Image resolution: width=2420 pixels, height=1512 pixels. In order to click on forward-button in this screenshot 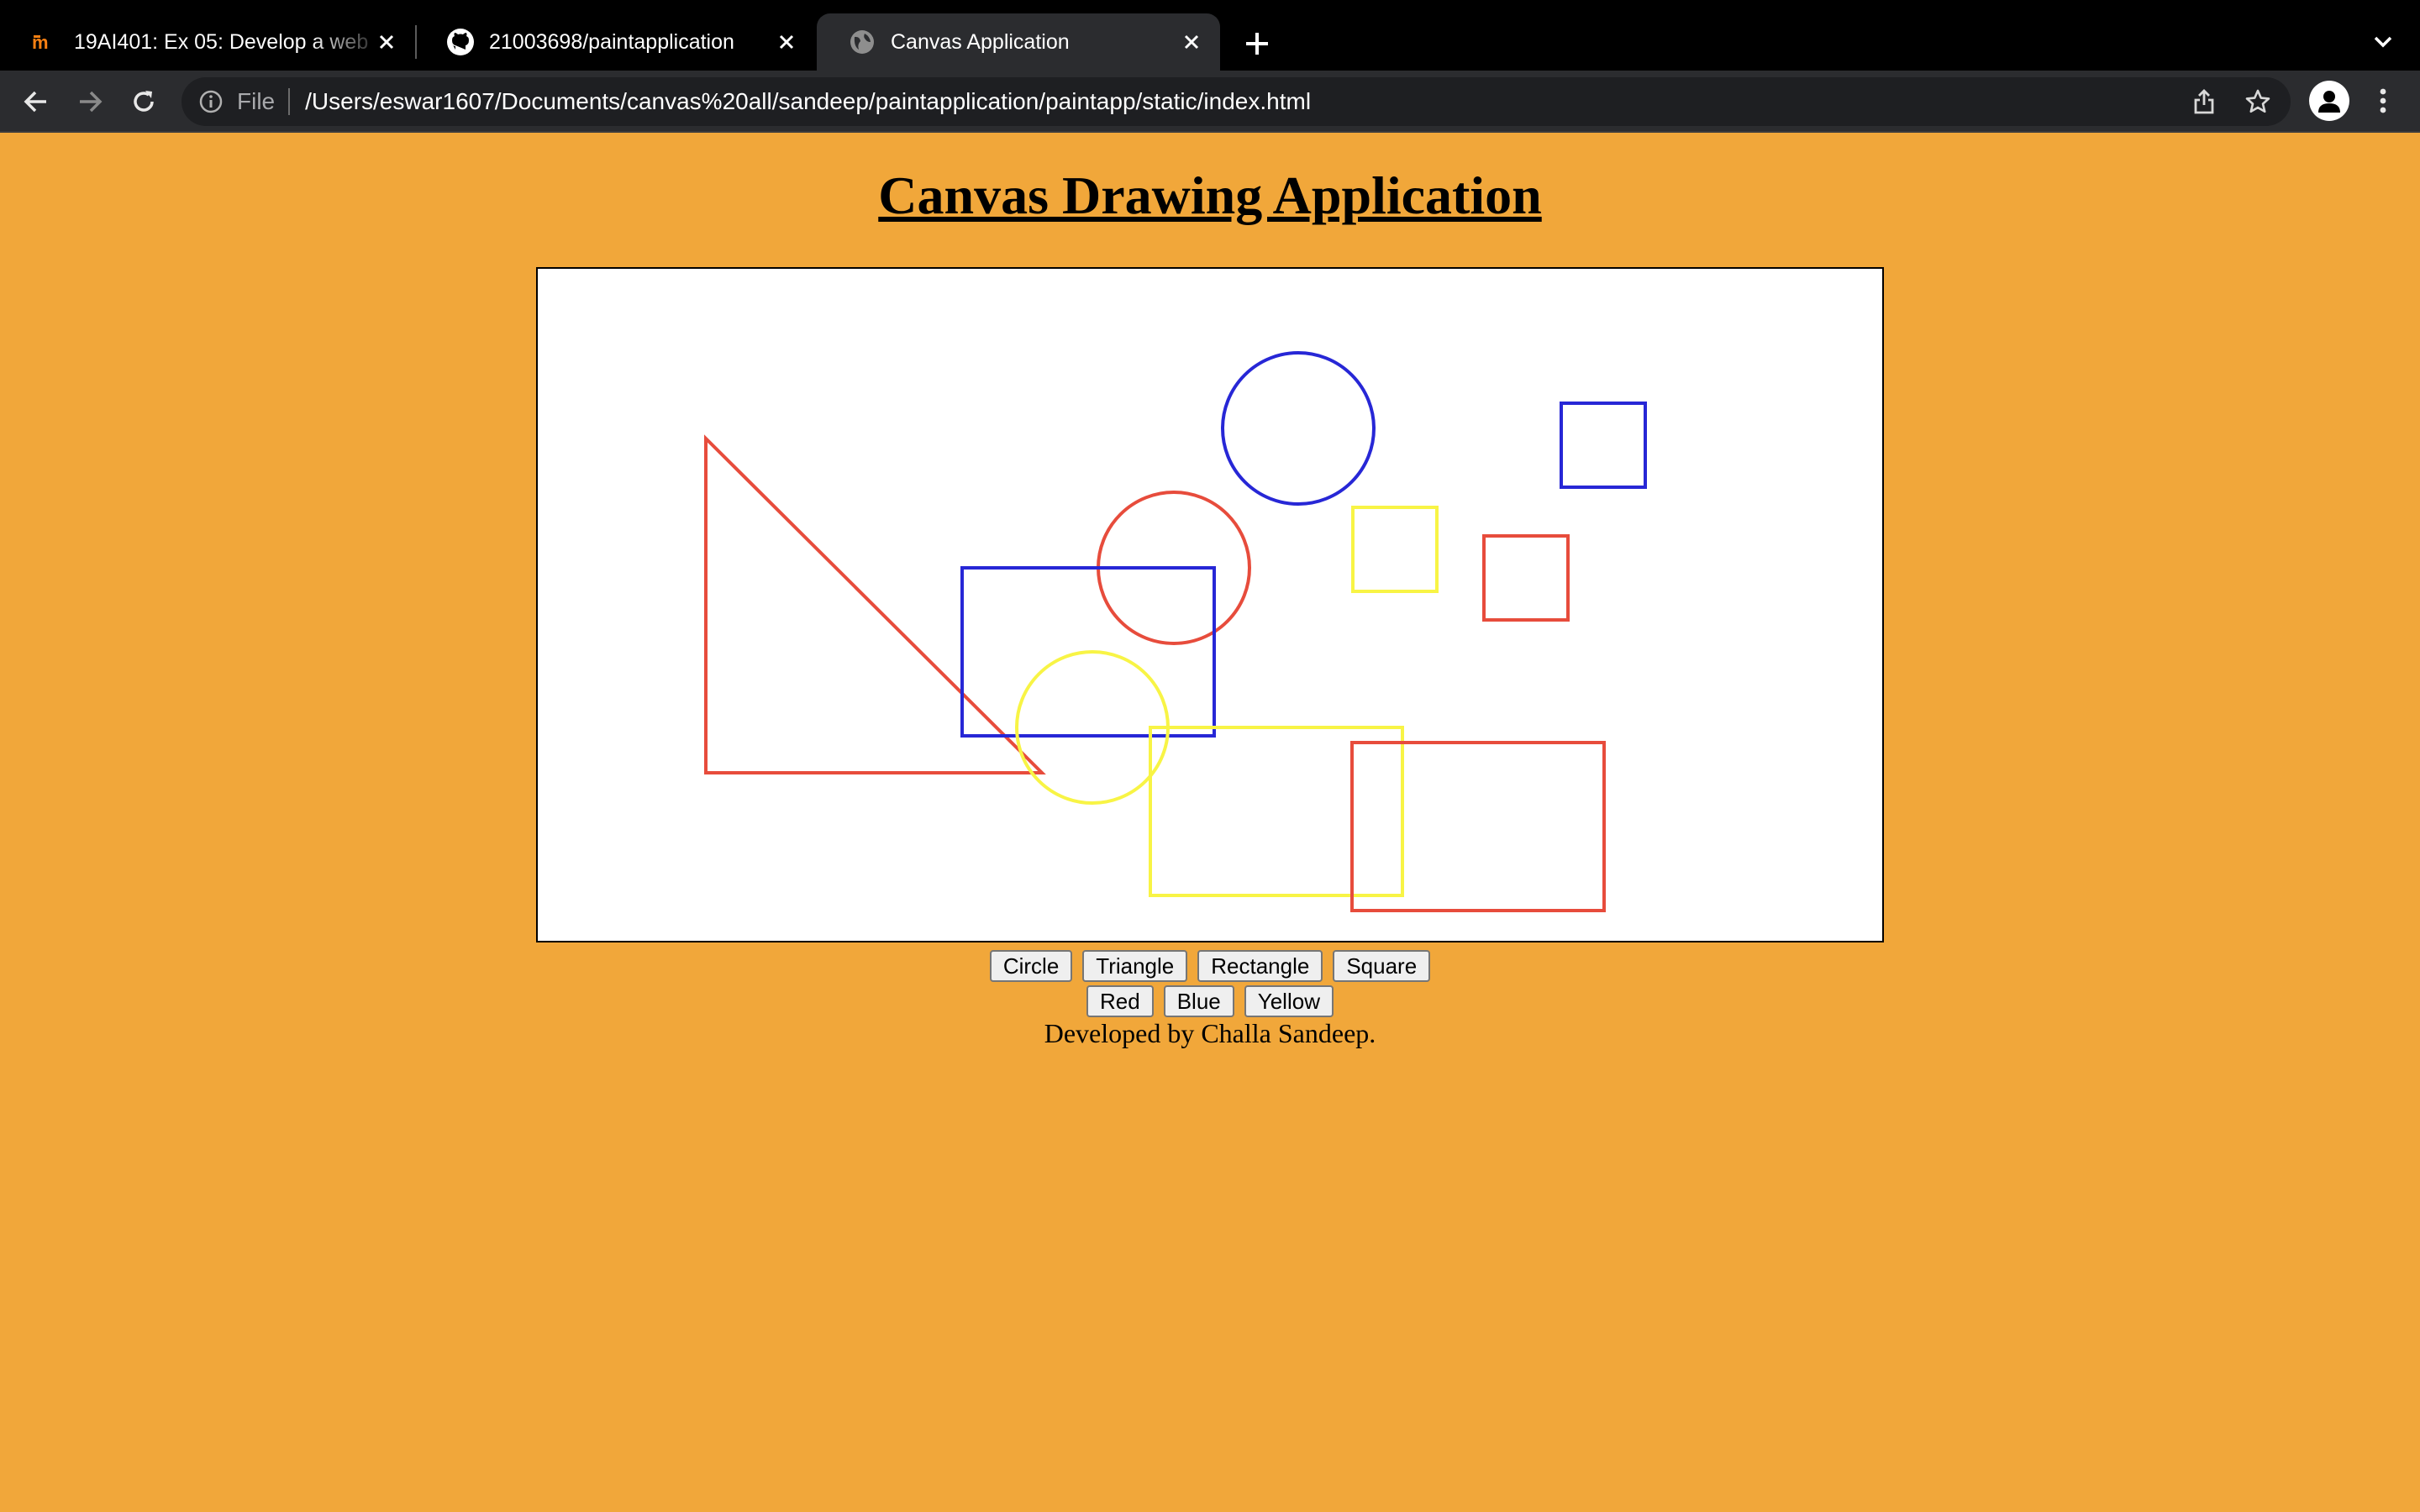, I will do `click(90, 101)`.